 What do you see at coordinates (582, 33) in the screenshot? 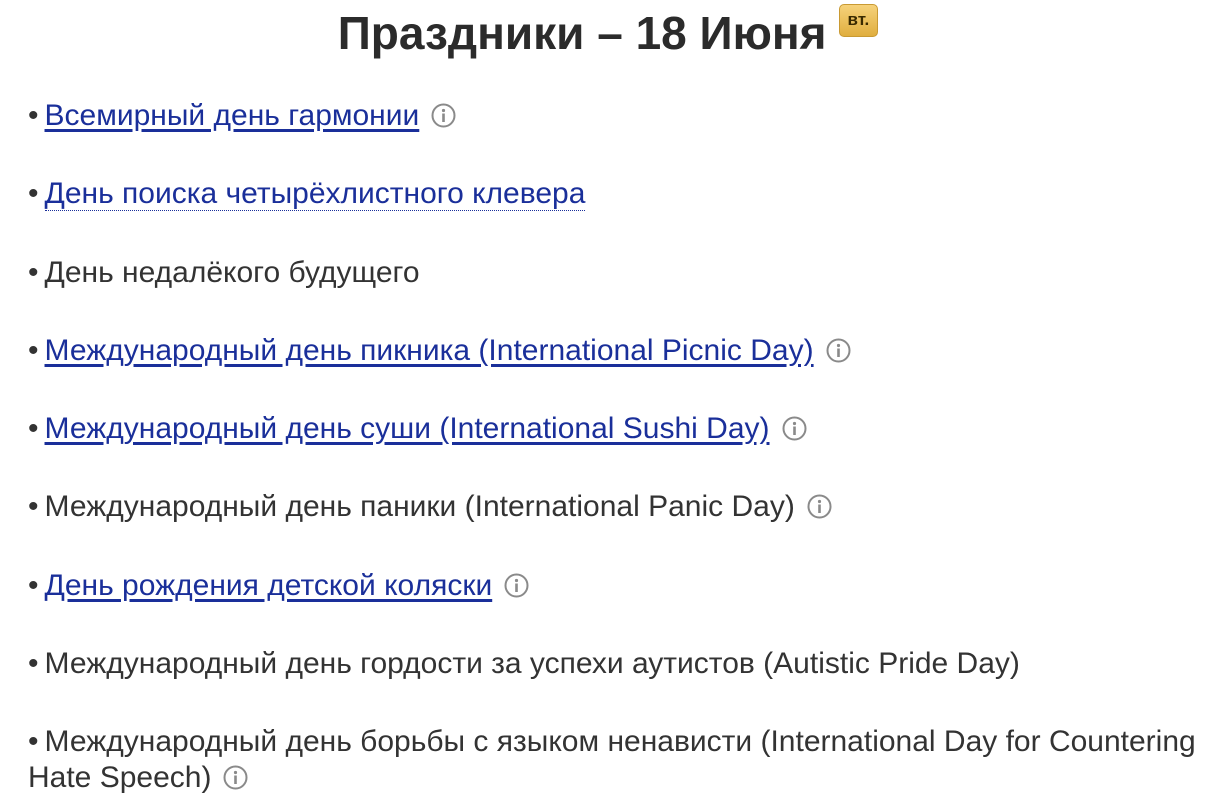
I see `page-title: Праздники – 18 Июня` at bounding box center [582, 33].